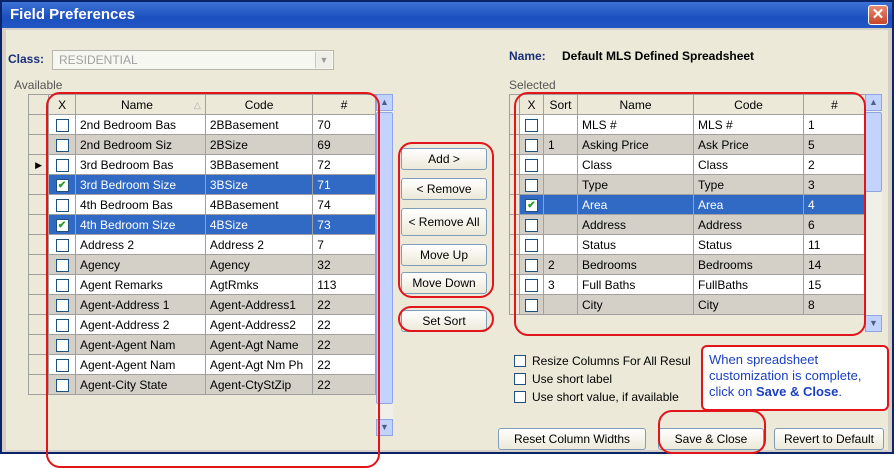 This screenshot has height=468, width=894. I want to click on resize-columns-option: Resize Columns For All Resul, so click(602, 361).